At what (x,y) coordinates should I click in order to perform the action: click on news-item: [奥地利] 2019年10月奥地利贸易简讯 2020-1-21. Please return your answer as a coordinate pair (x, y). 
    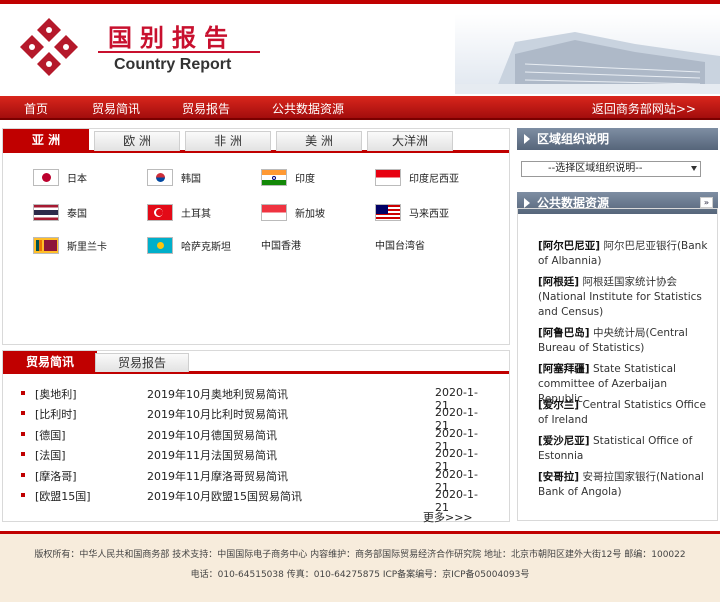
    Looking at the image, I should click on (256, 399).